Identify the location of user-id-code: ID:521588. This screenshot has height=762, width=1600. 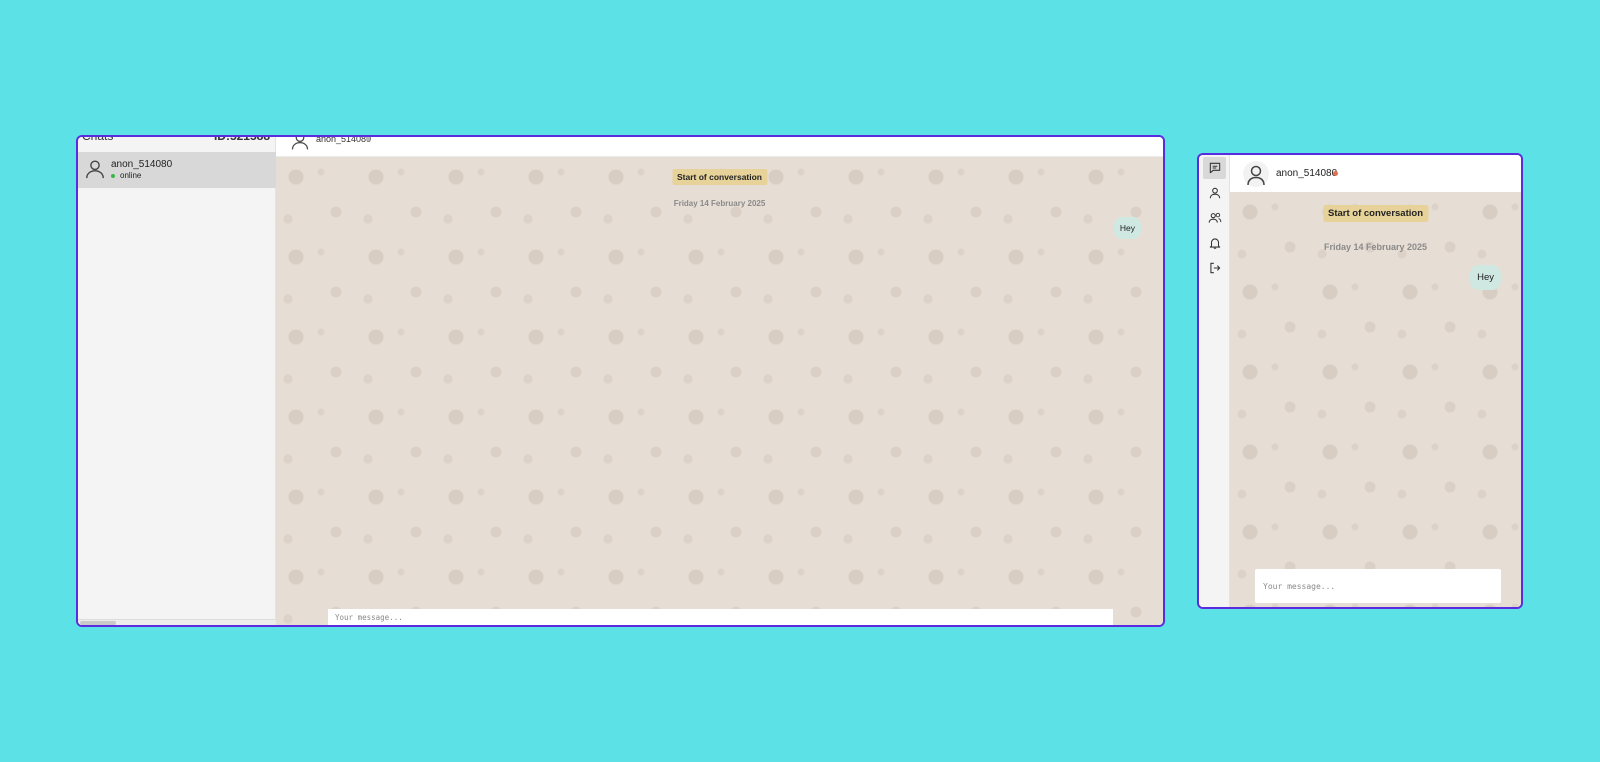
(241, 139).